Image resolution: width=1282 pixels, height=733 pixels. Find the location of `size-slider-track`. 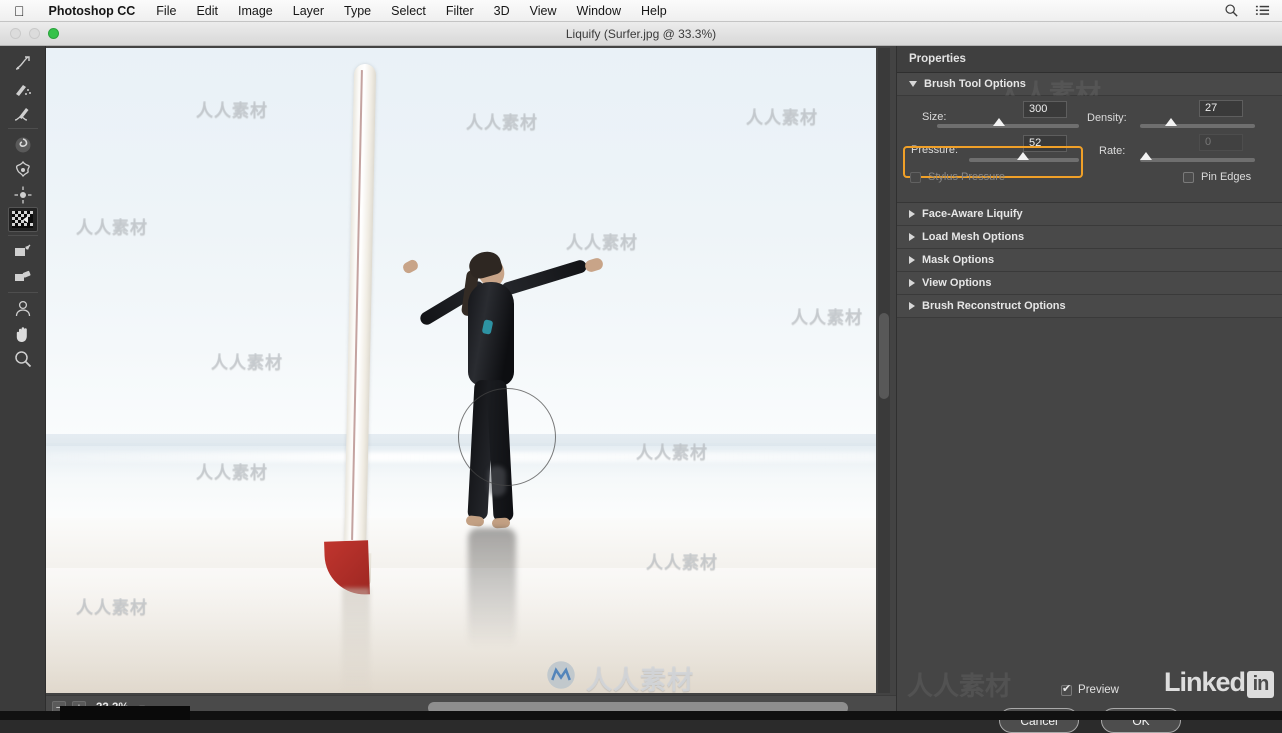

size-slider-track is located at coordinates (1008, 126).